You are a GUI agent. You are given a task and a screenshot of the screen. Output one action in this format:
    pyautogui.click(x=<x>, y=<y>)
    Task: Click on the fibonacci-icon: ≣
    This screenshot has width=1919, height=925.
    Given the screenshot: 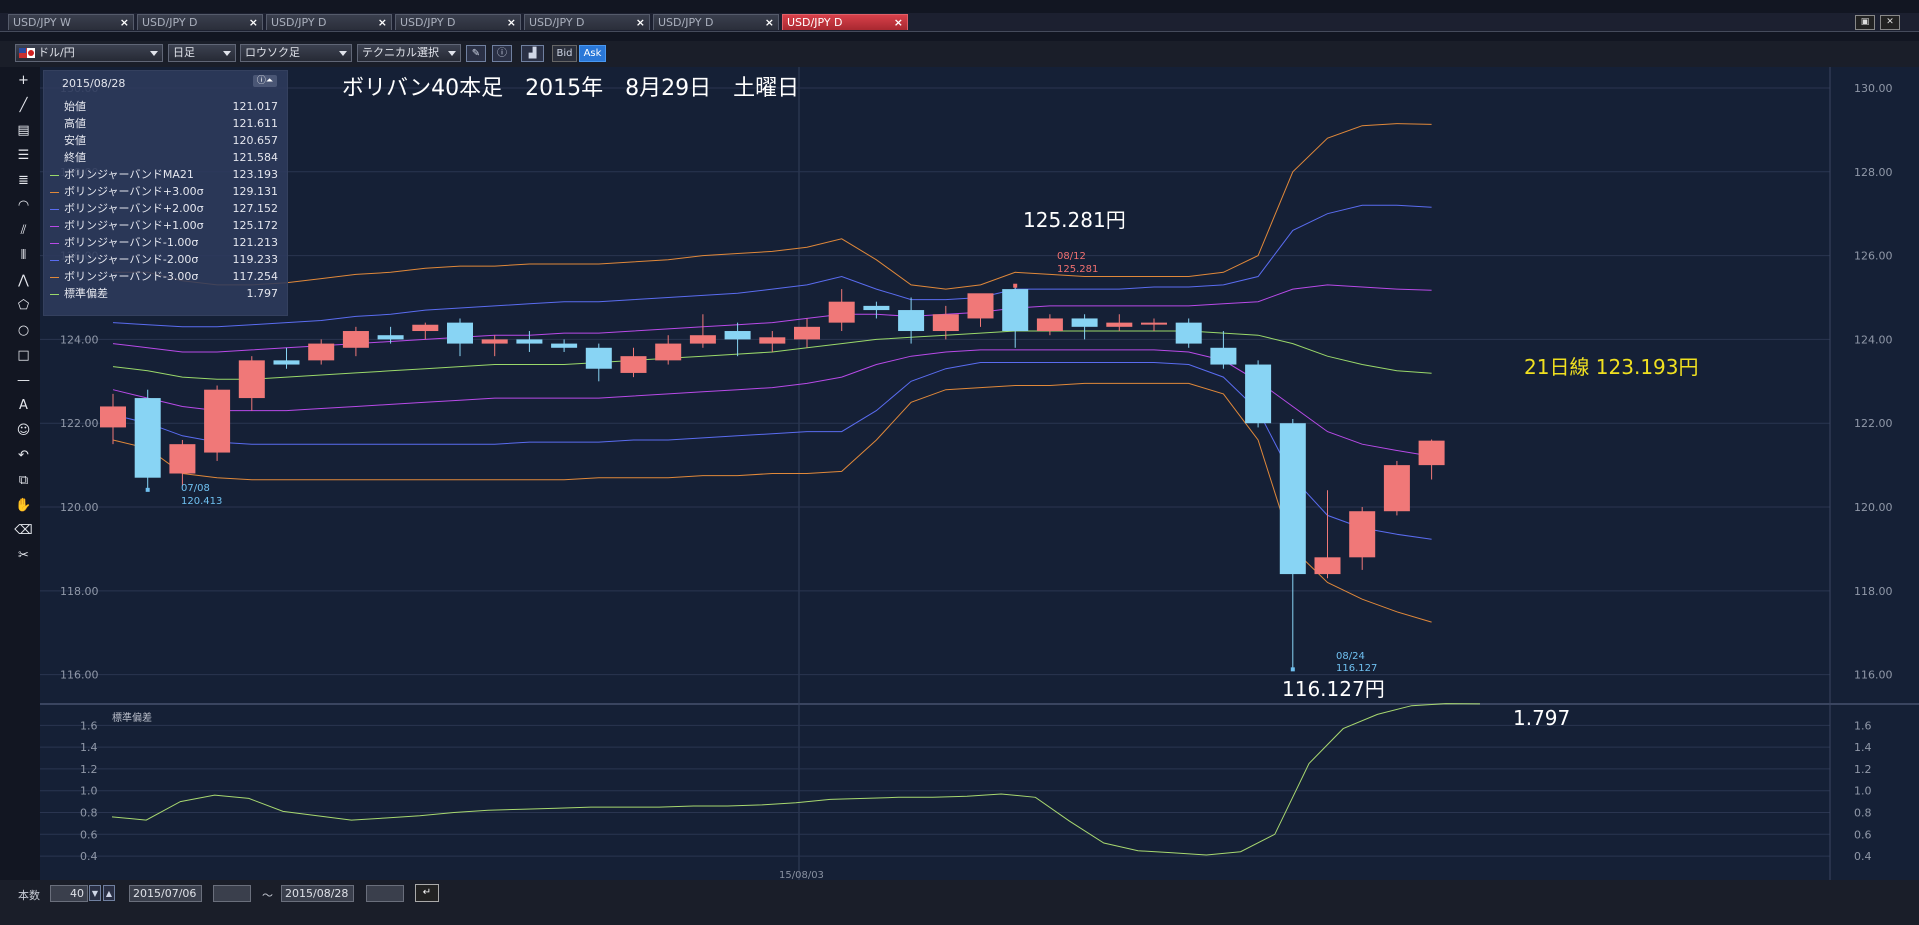 What is the action you would take?
    pyautogui.click(x=23, y=180)
    